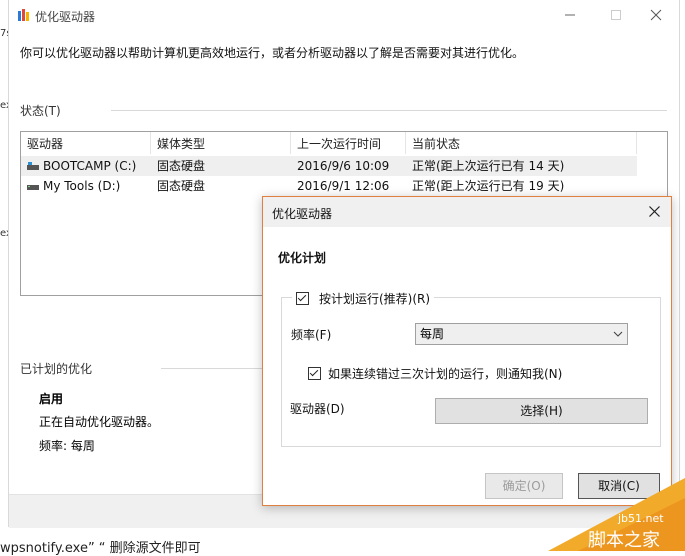 The image size is (685, 556). I want to click on frequency-value: 每周, so click(432, 334).